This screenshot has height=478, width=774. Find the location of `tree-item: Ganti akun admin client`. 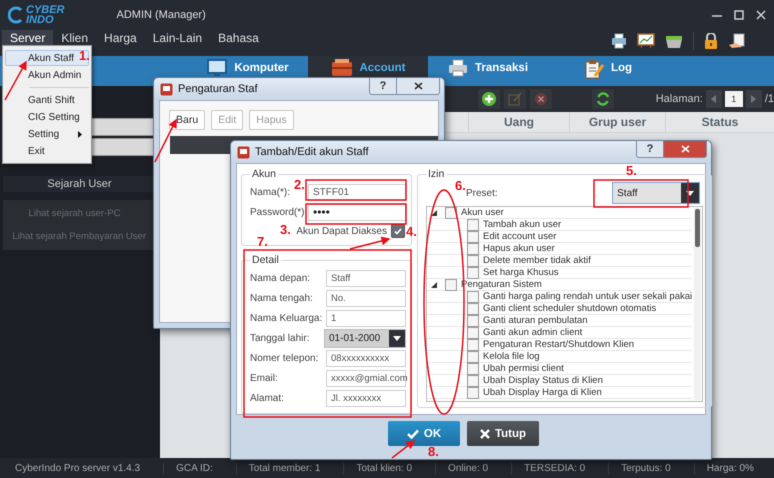

tree-item: Ganti akun admin client is located at coordinates (532, 332).